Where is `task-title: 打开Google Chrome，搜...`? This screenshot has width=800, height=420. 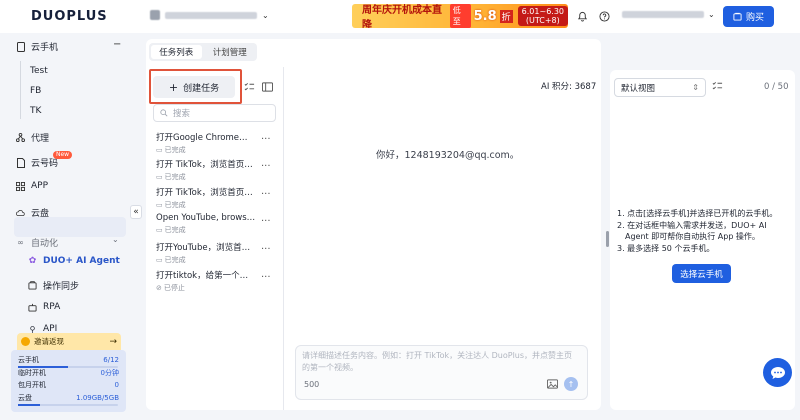 task-title: 打开Google Chrome，搜... is located at coordinates (206, 138).